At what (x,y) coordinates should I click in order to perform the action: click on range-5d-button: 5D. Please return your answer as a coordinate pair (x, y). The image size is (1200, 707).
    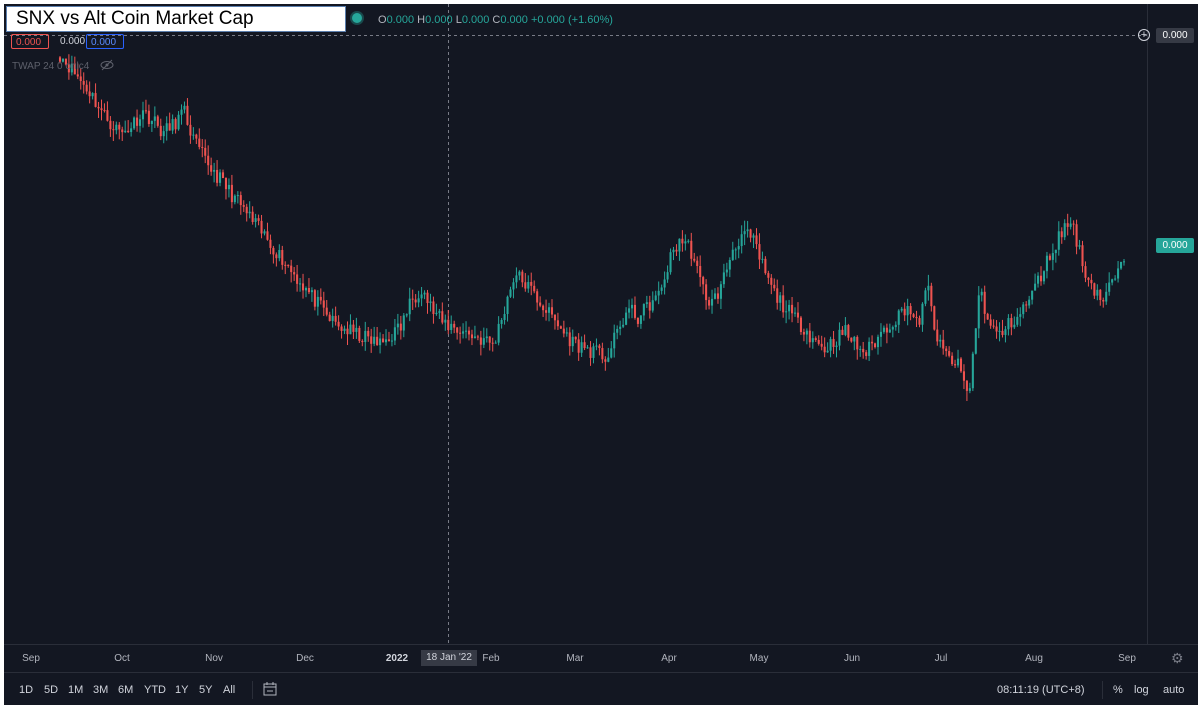
    Looking at the image, I should click on (51, 690).